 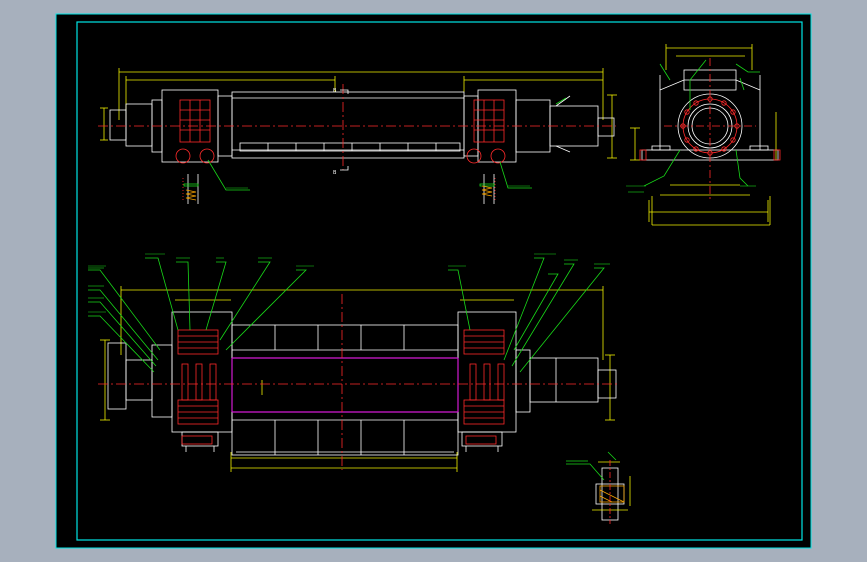 I want to click on elevation-leaders, so click(x=375, y=144).